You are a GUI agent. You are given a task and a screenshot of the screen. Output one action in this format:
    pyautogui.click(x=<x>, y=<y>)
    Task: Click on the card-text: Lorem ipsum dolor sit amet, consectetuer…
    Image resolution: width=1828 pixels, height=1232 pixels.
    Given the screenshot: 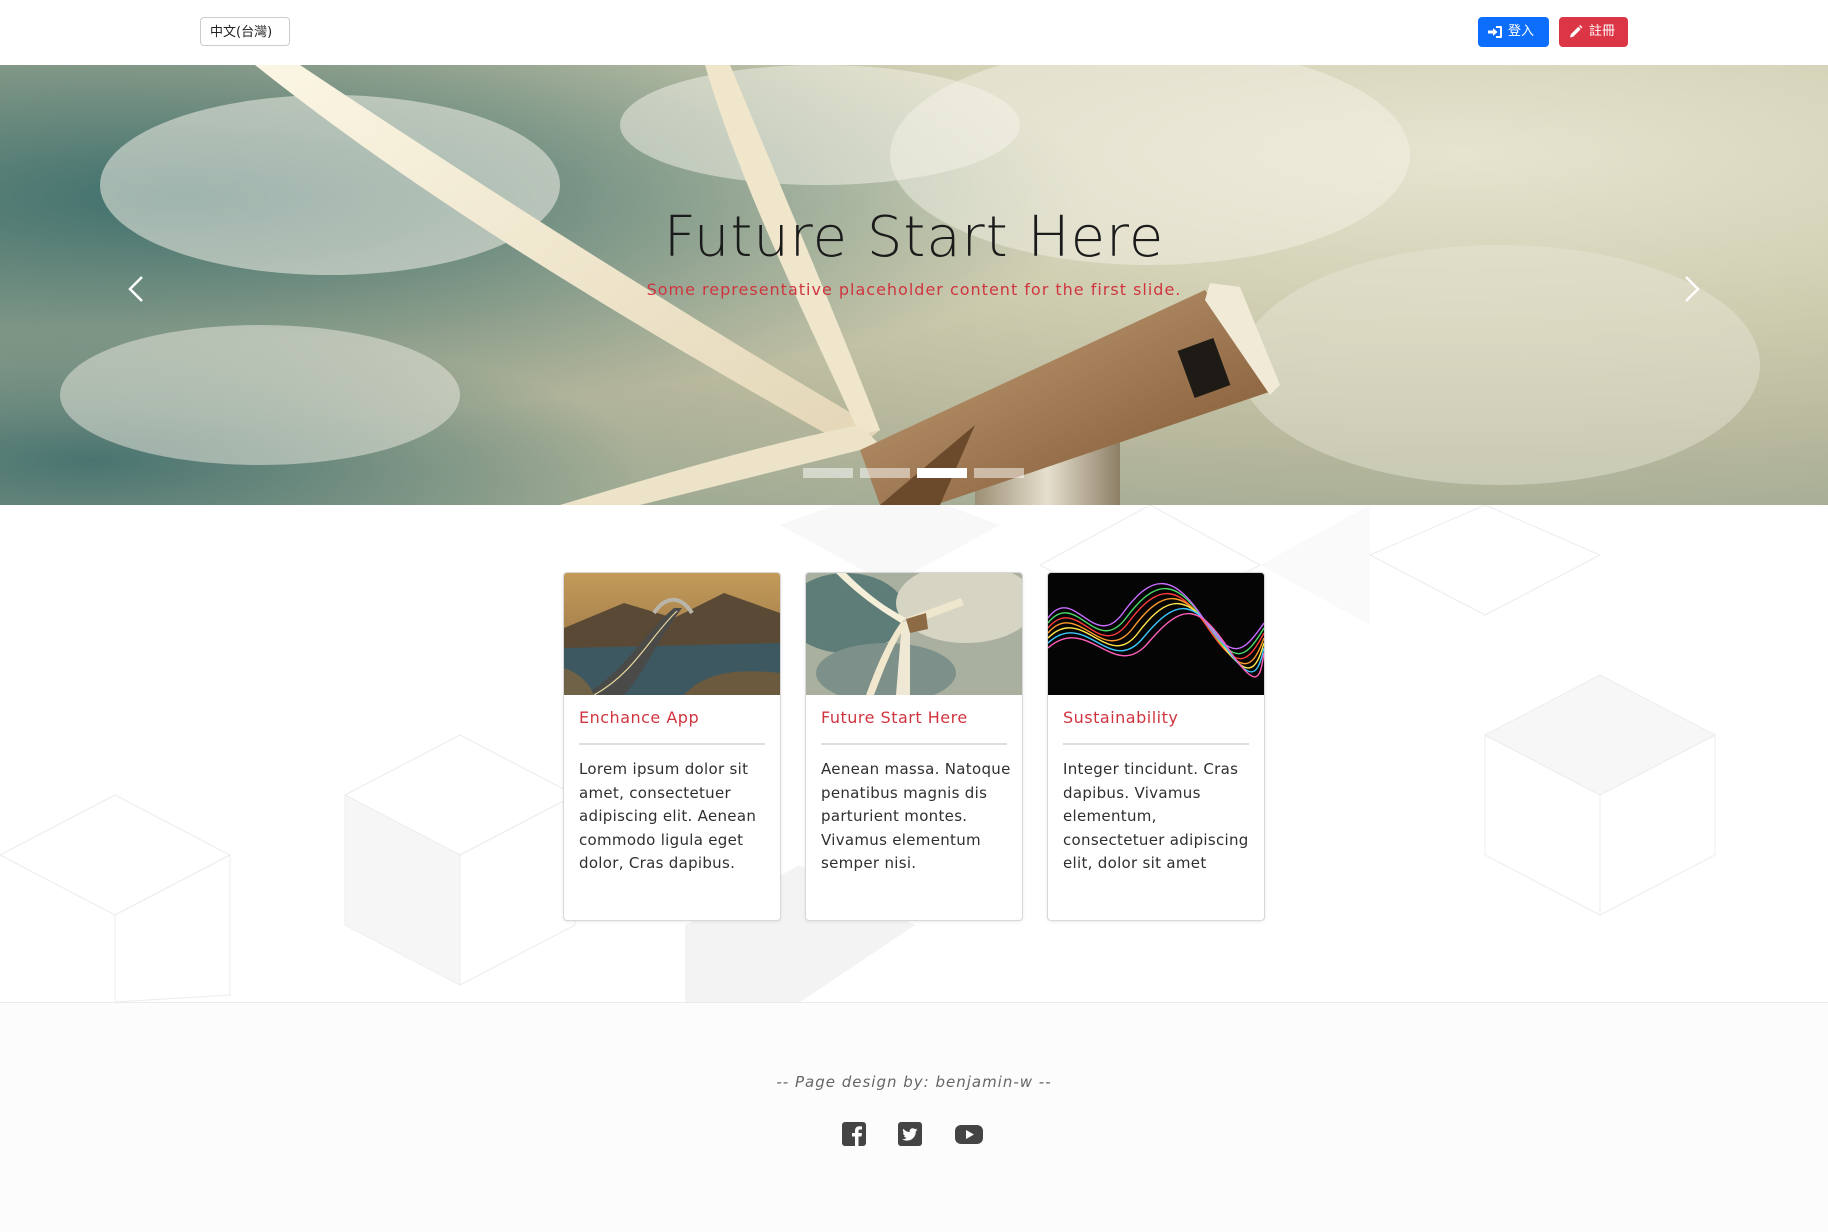 What is the action you would take?
    pyautogui.click(x=668, y=816)
    